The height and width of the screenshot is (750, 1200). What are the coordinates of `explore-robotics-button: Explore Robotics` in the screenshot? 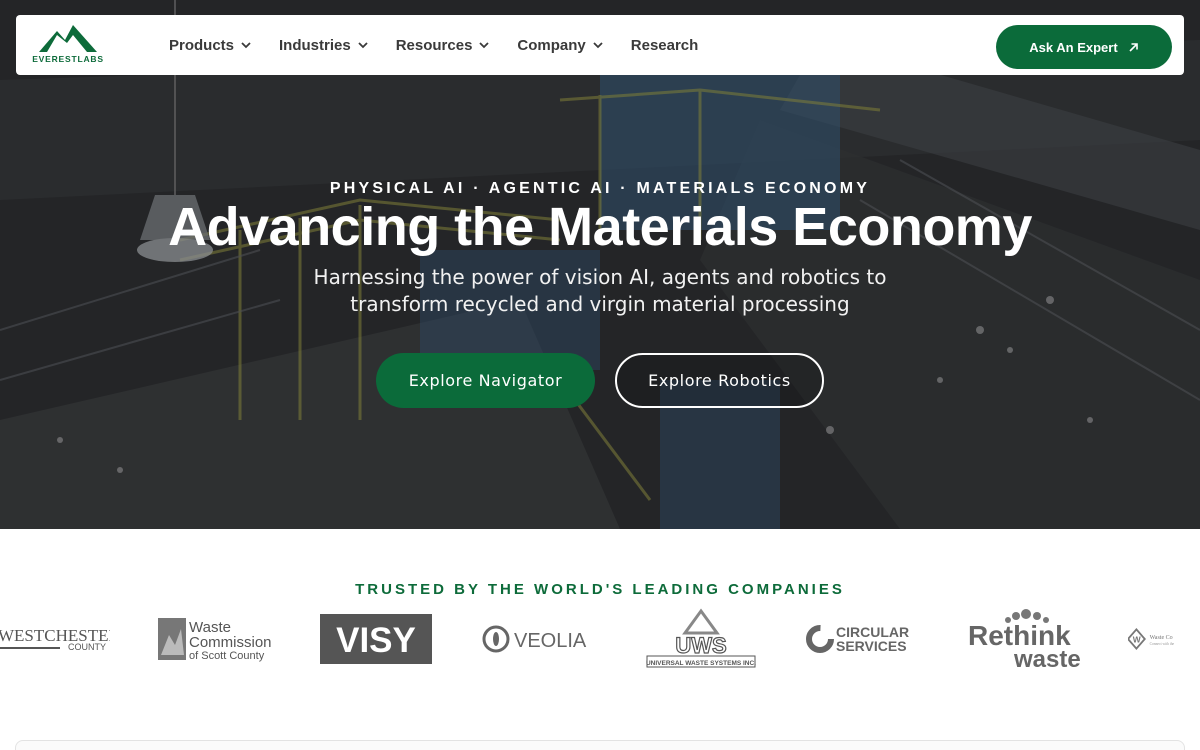 It's located at (719, 380).